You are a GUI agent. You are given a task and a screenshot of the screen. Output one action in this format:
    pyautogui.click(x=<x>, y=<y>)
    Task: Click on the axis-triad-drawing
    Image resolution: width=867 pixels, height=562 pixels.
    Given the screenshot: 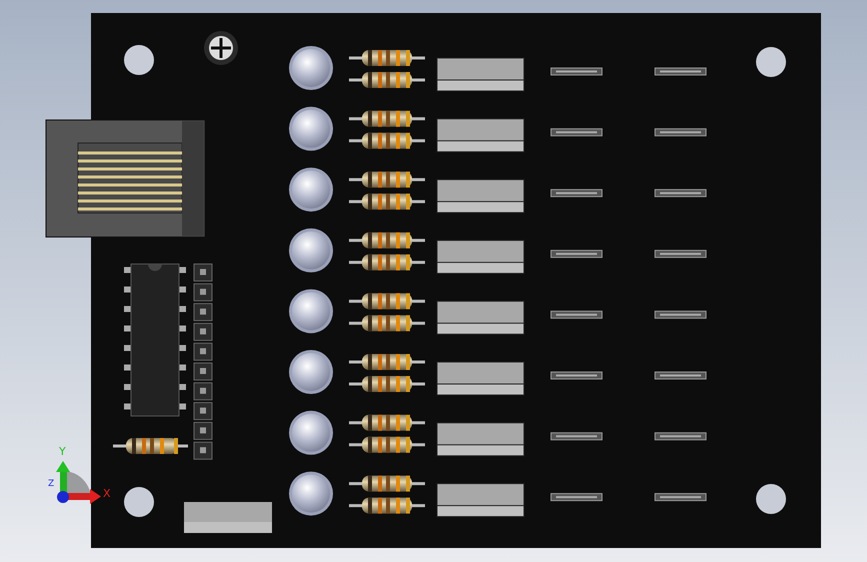 What is the action you would take?
    pyautogui.click(x=78, y=482)
    